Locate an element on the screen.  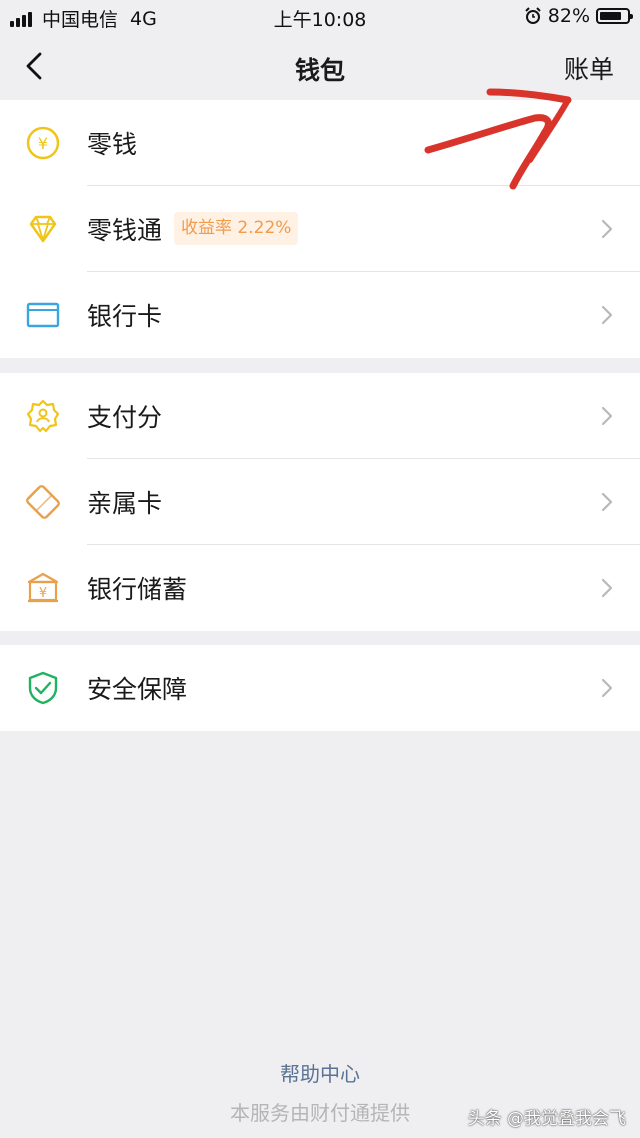
row-label: 安全保障 is located at coordinates (137, 689).